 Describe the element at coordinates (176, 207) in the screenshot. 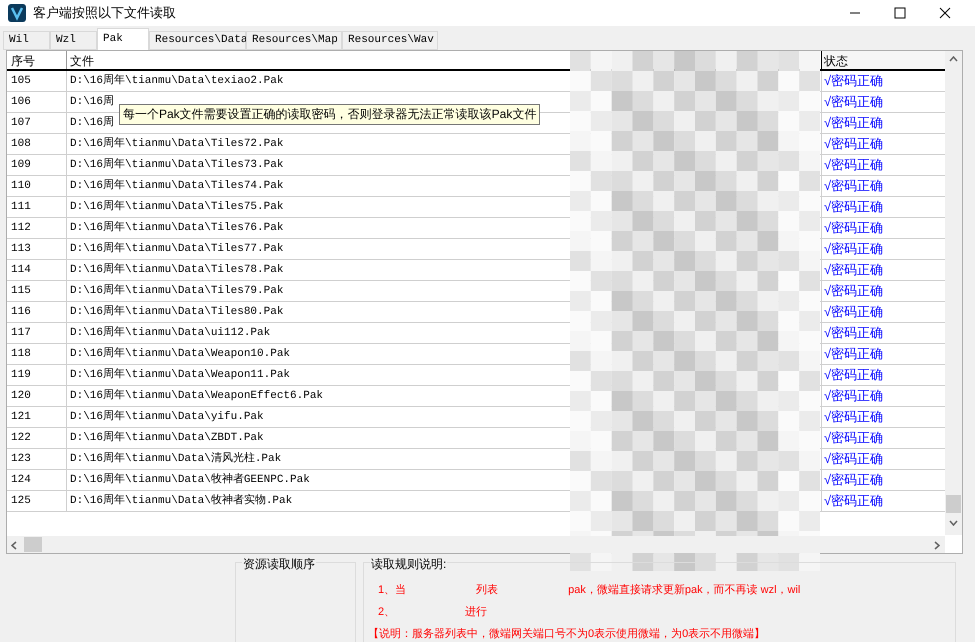

I see `table-cell-text: D:\16周年\tianmu\Data\Tiles75.Pak` at that location.